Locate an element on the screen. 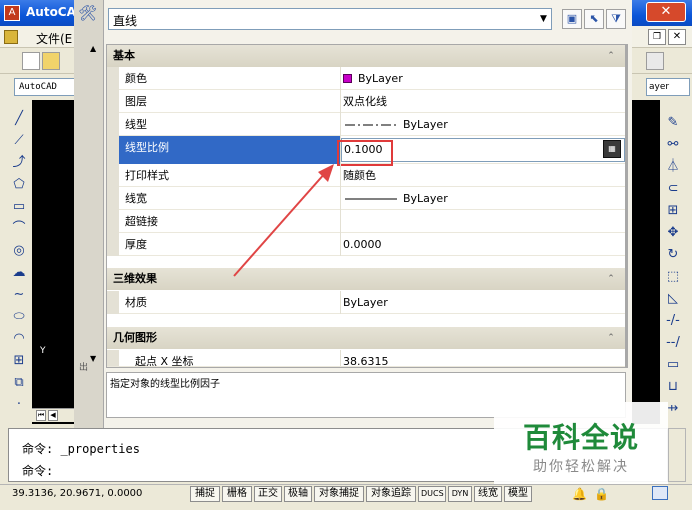 The width and height of the screenshot is (692, 510). ortho-toggle: 正交 is located at coordinates (268, 494).